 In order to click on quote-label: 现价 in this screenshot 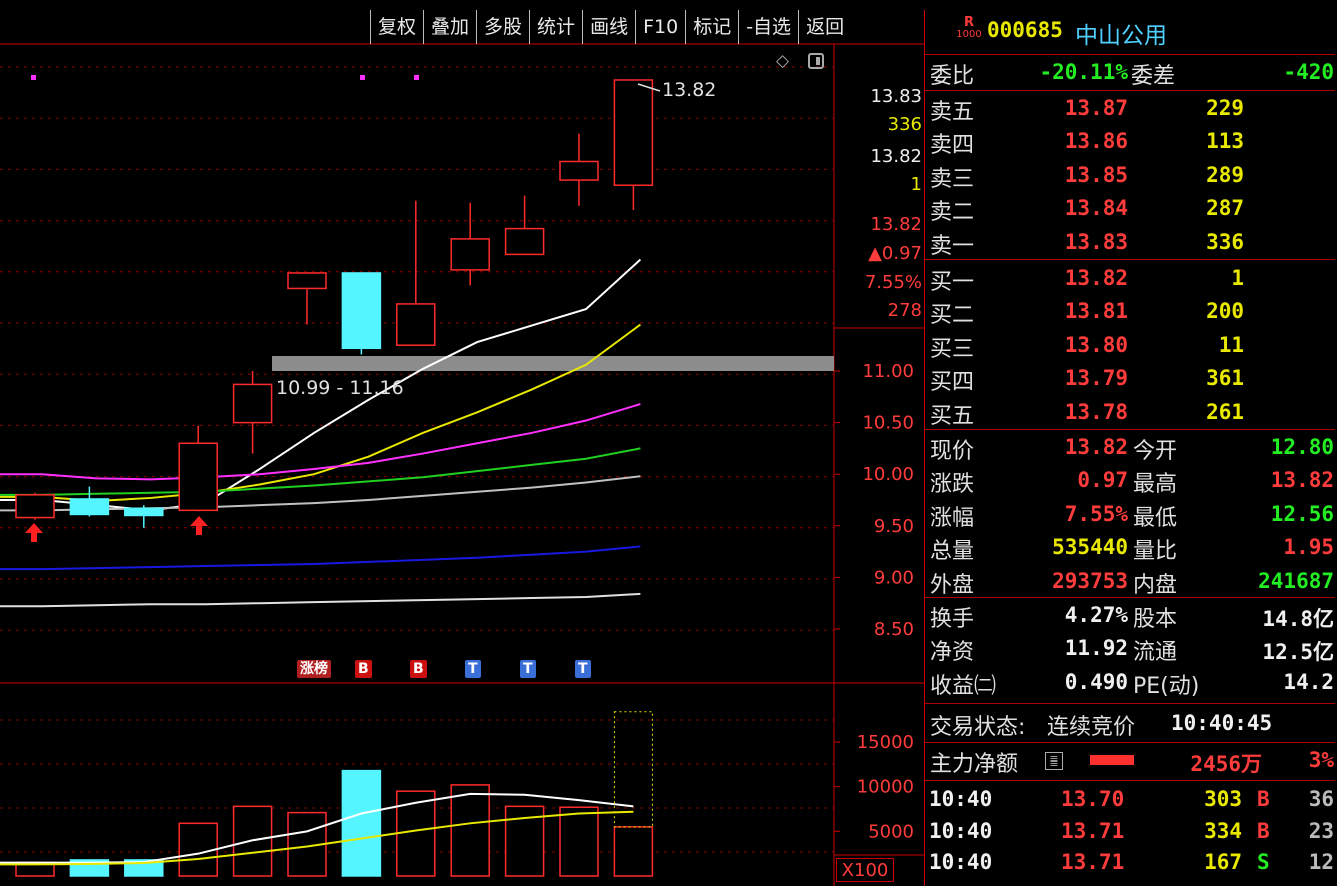, I will do `click(952, 451)`.